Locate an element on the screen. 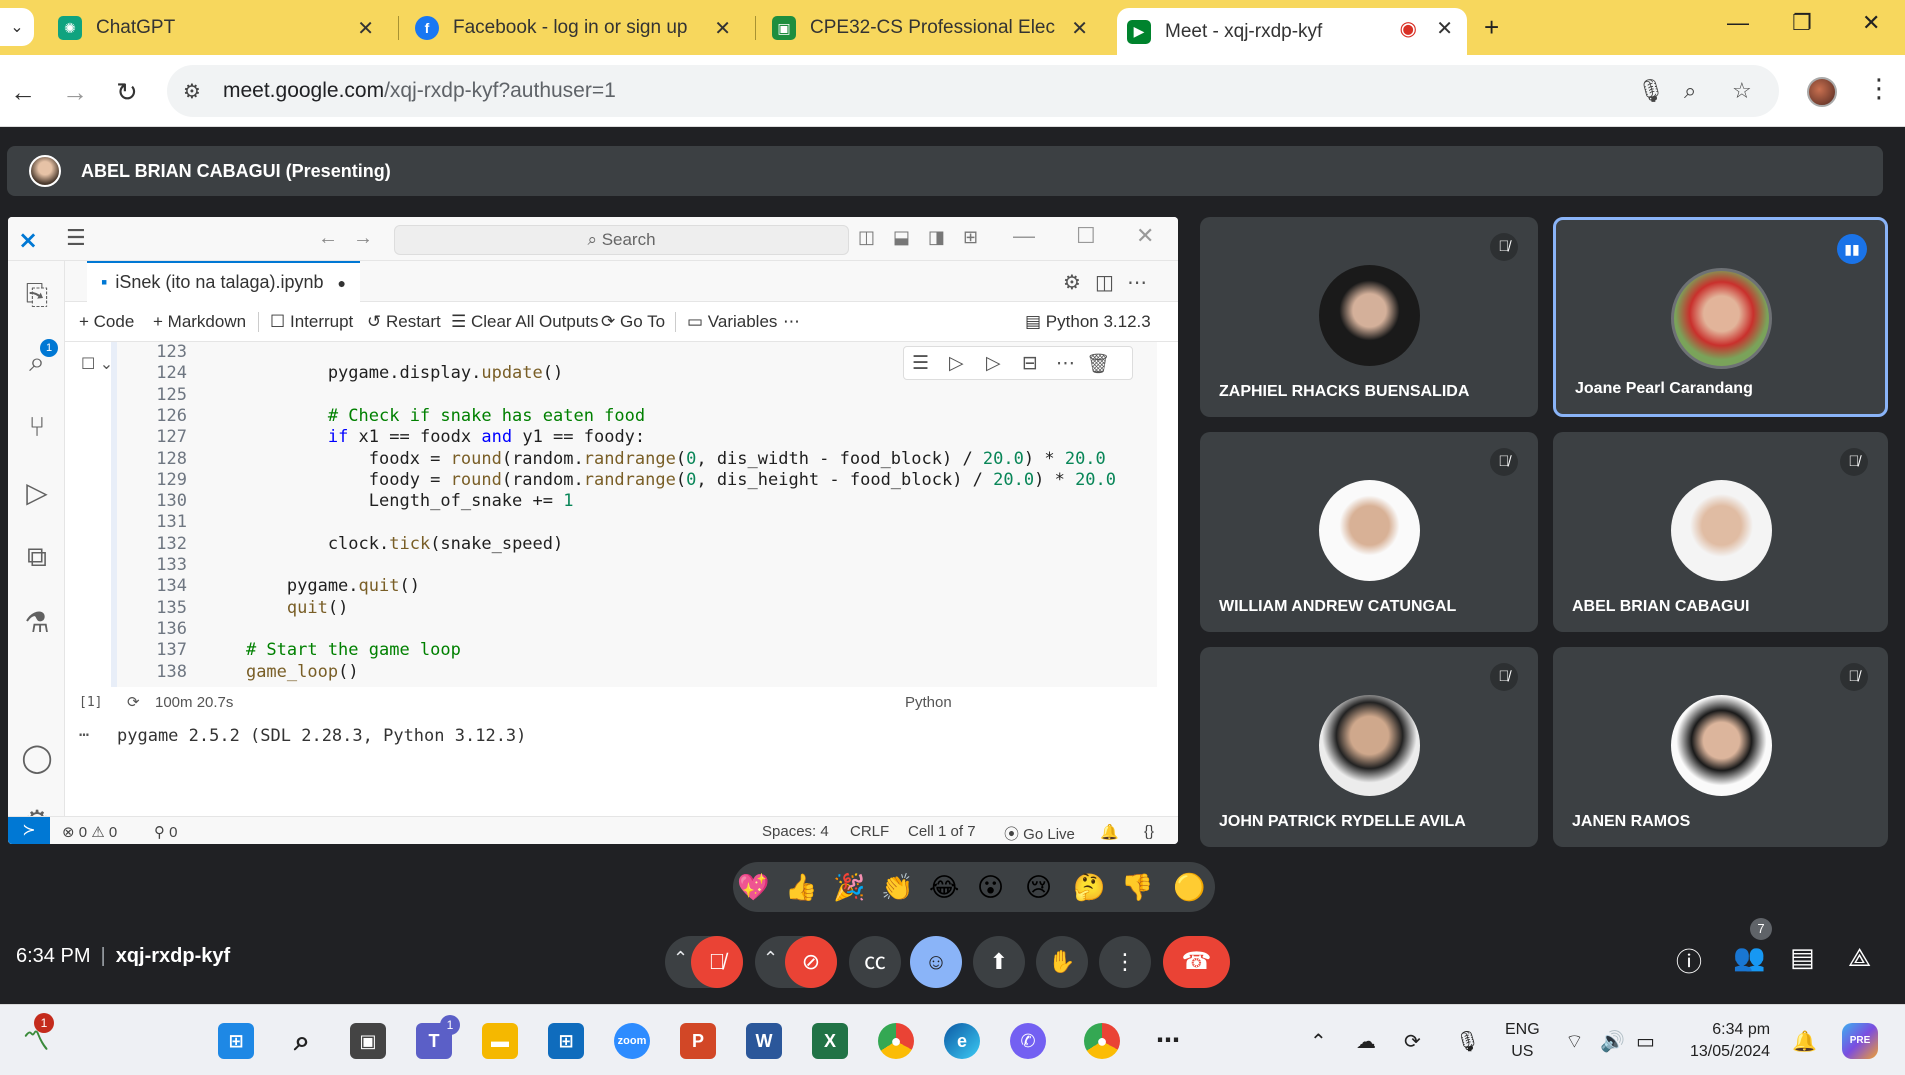 This screenshot has width=1905, height=1075. code-line: 137 # Start the game loop is located at coordinates (289, 650).